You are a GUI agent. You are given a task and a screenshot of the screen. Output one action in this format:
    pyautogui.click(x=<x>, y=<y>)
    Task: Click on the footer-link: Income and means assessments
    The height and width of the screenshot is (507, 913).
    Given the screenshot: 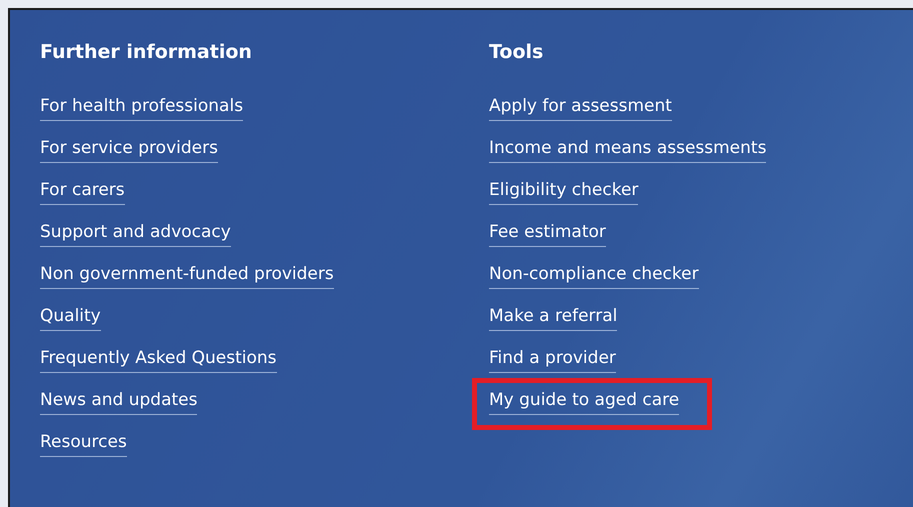 What is the action you would take?
    pyautogui.click(x=627, y=150)
    